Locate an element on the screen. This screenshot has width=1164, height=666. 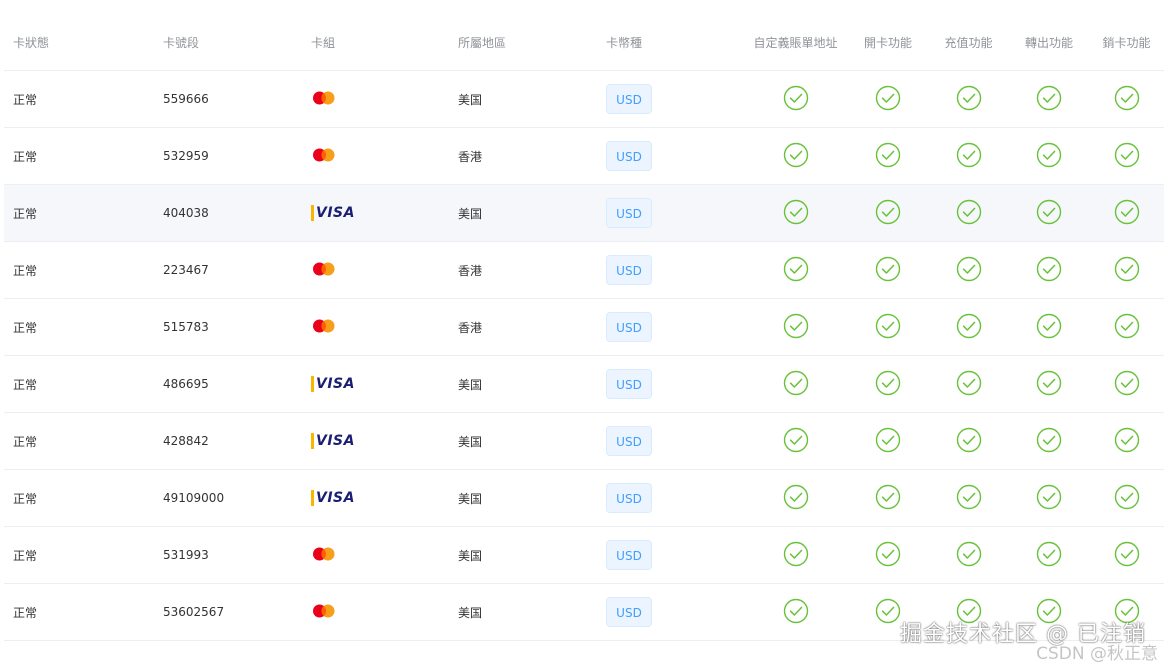
table-row: 正常 559666 美国 USD is located at coordinates (584, 99).